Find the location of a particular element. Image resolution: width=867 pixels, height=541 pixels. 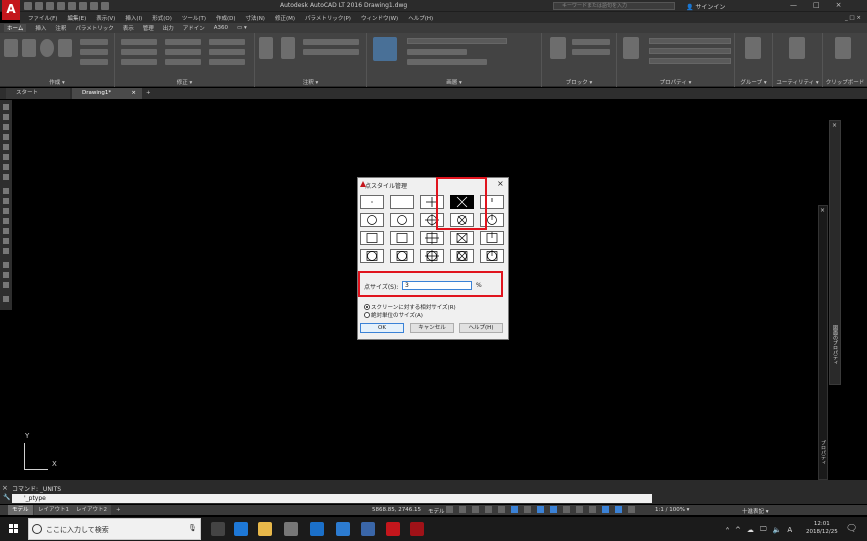

save-as-icon is located at coordinates (61, 6).